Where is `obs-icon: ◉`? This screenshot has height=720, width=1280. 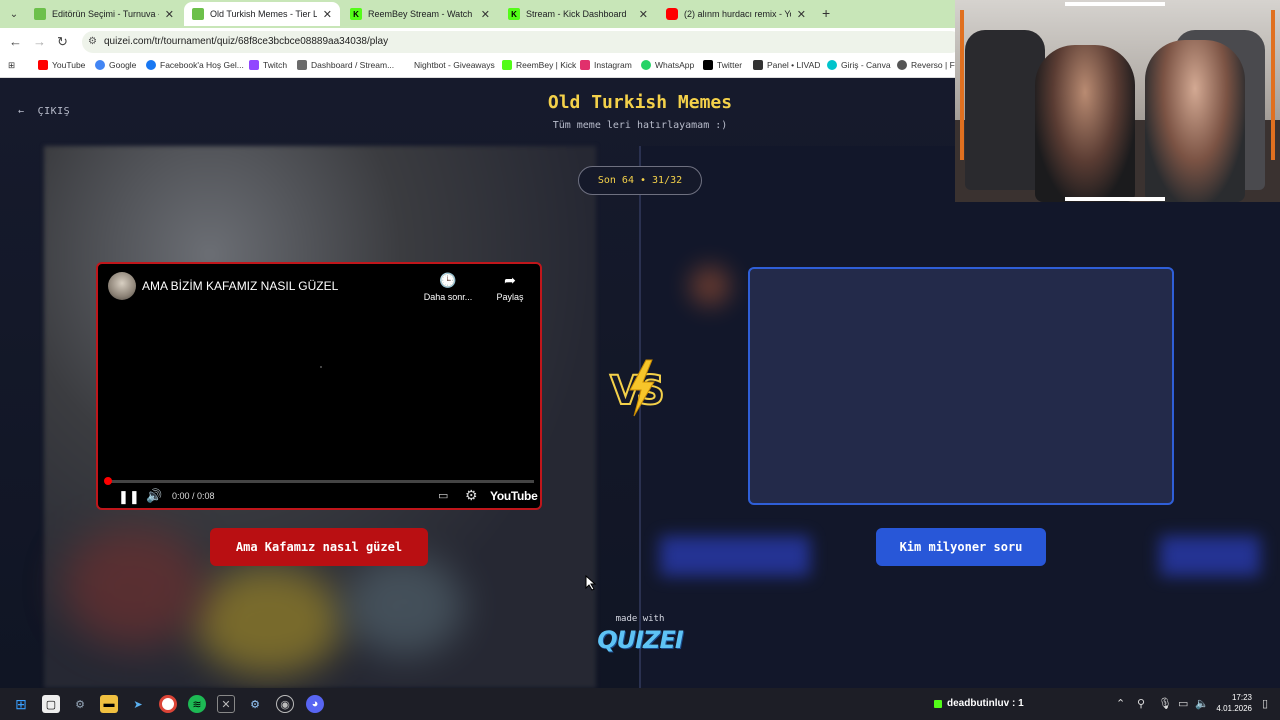
obs-icon: ◉ is located at coordinates (285, 704).